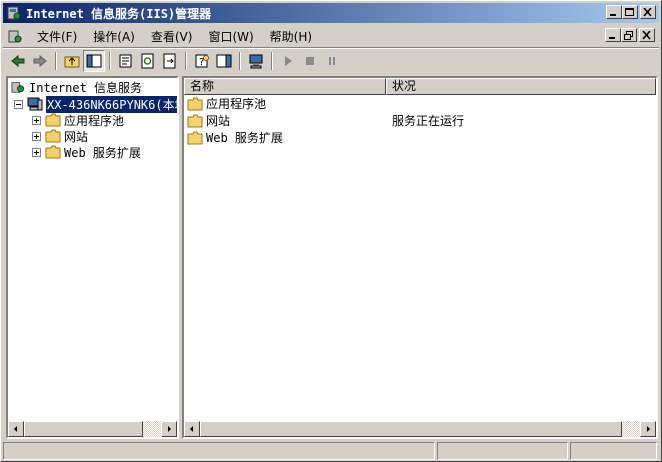 This screenshot has height=462, width=662. Describe the element at coordinates (614, 12) in the screenshot. I see `minimize-button` at that location.